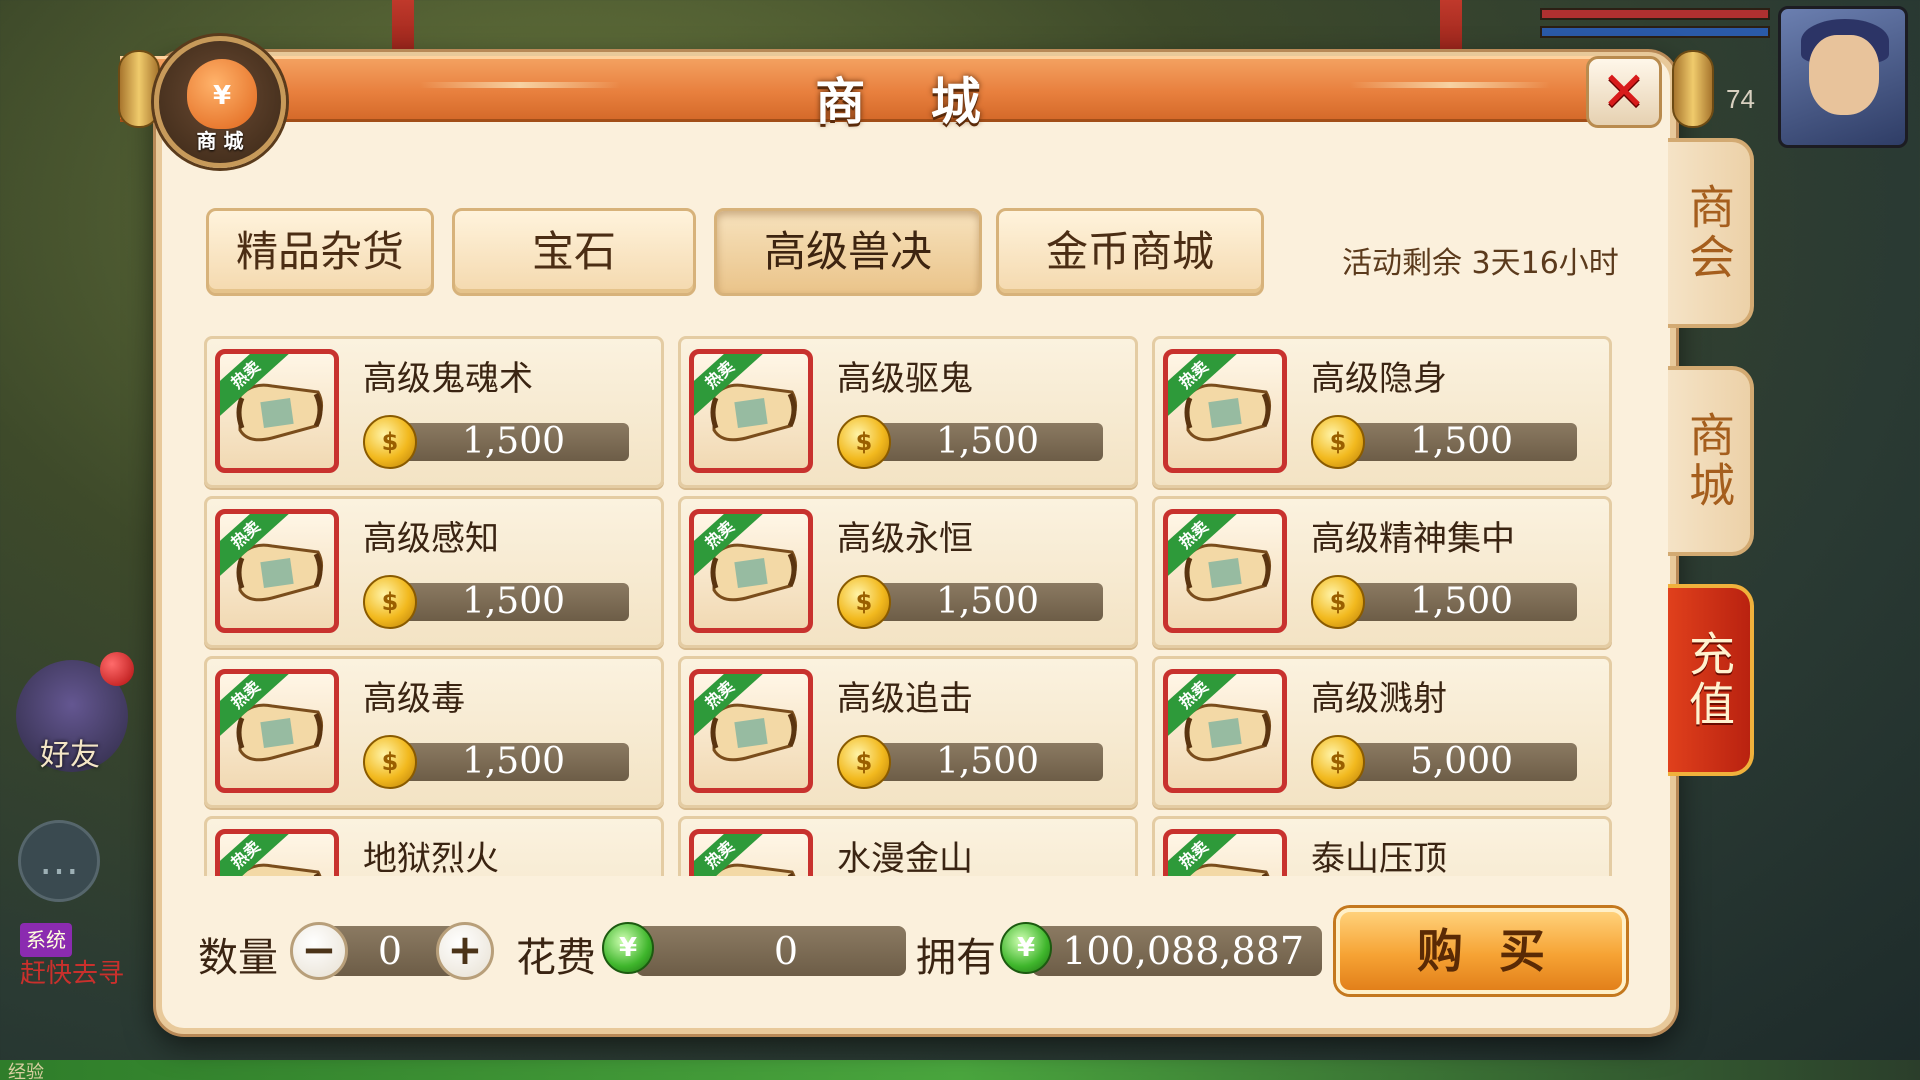 This screenshot has width=1920, height=1080. Describe the element at coordinates (46, 940) in the screenshot. I see `system-badge: 系统` at that location.